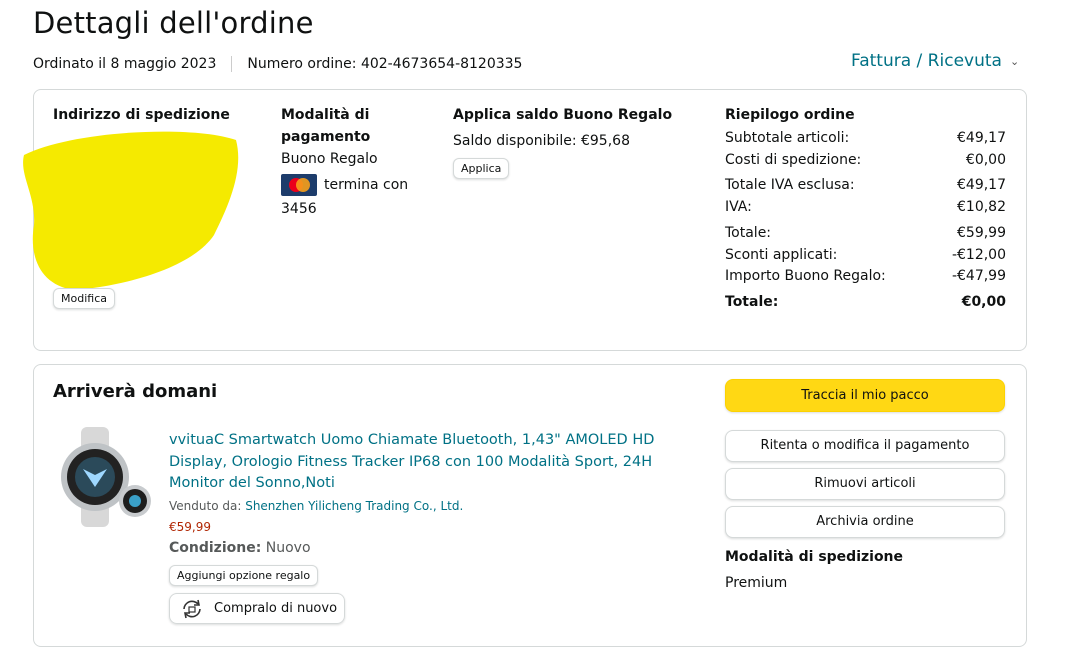  What do you see at coordinates (215, 548) in the screenshot?
I see `condition-label: Condizione:` at bounding box center [215, 548].